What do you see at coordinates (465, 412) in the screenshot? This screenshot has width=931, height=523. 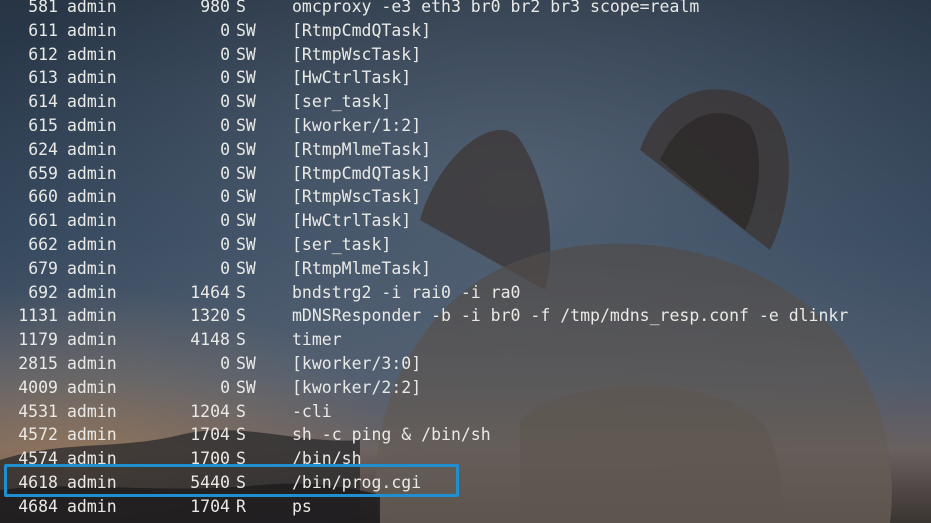 I see `process-row: 4531 admin 1204 S -cli` at bounding box center [465, 412].